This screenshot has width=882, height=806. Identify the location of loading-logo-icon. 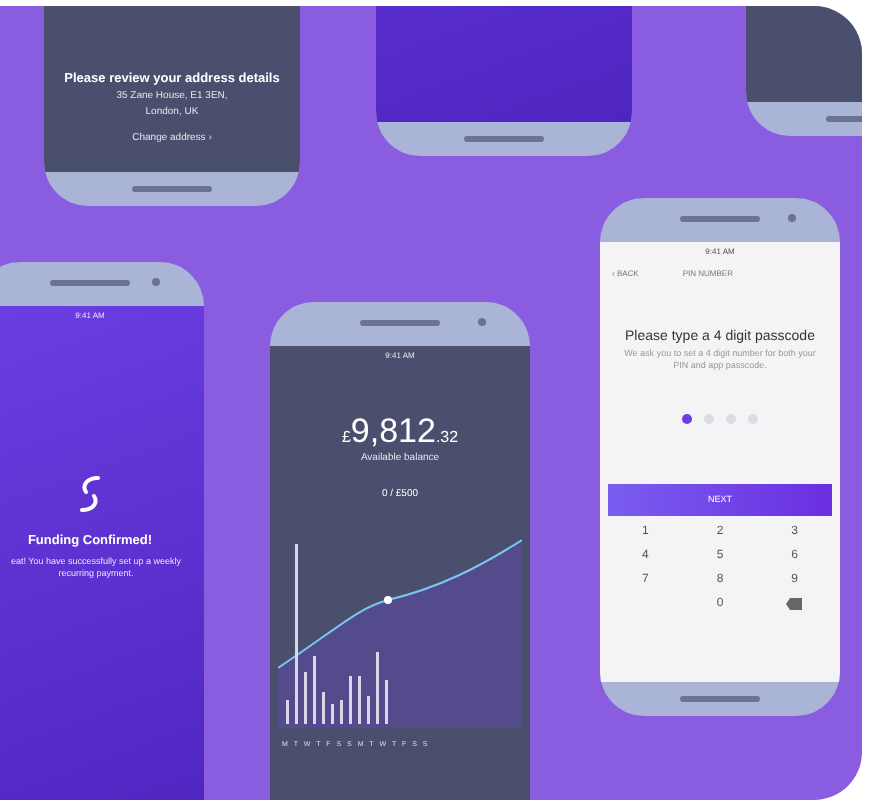
(90, 494).